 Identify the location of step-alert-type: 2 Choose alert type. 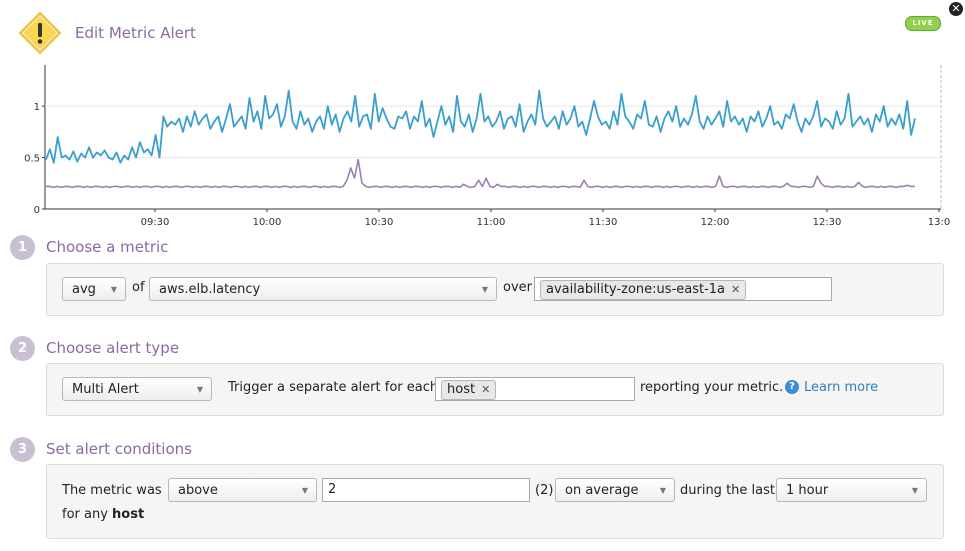
(477, 348).